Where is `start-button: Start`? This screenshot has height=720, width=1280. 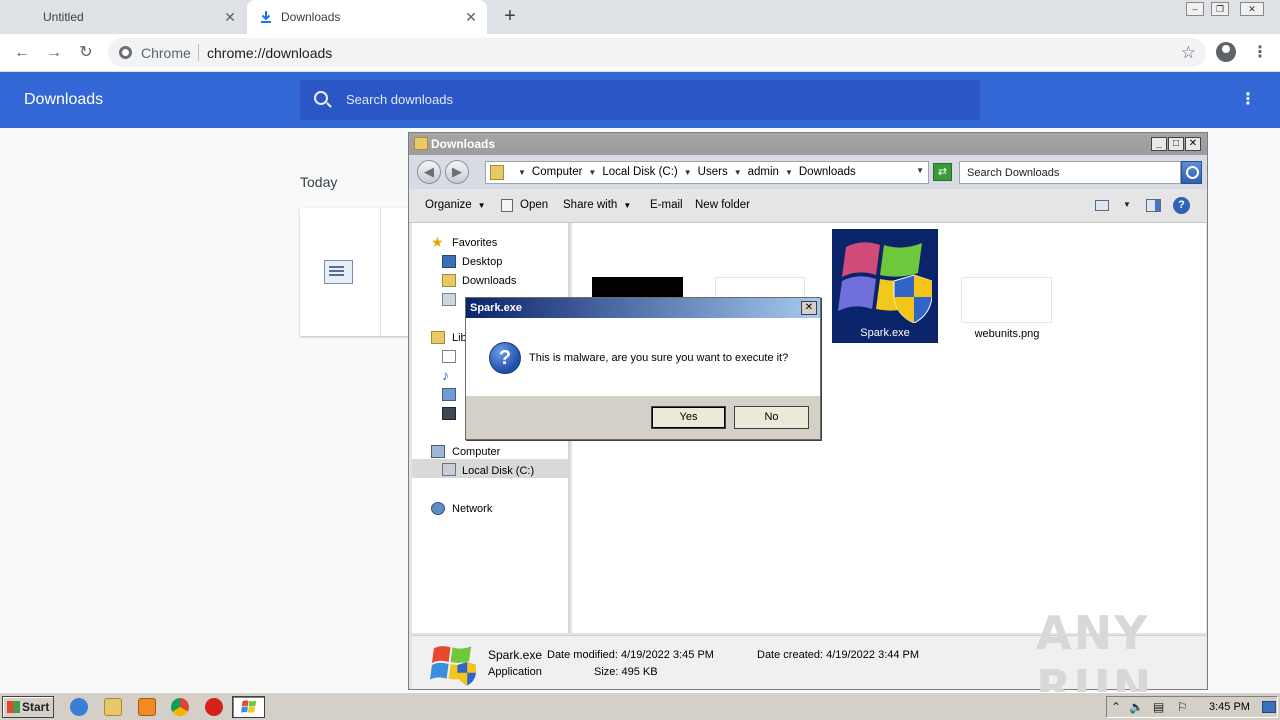 start-button: Start is located at coordinates (28, 707).